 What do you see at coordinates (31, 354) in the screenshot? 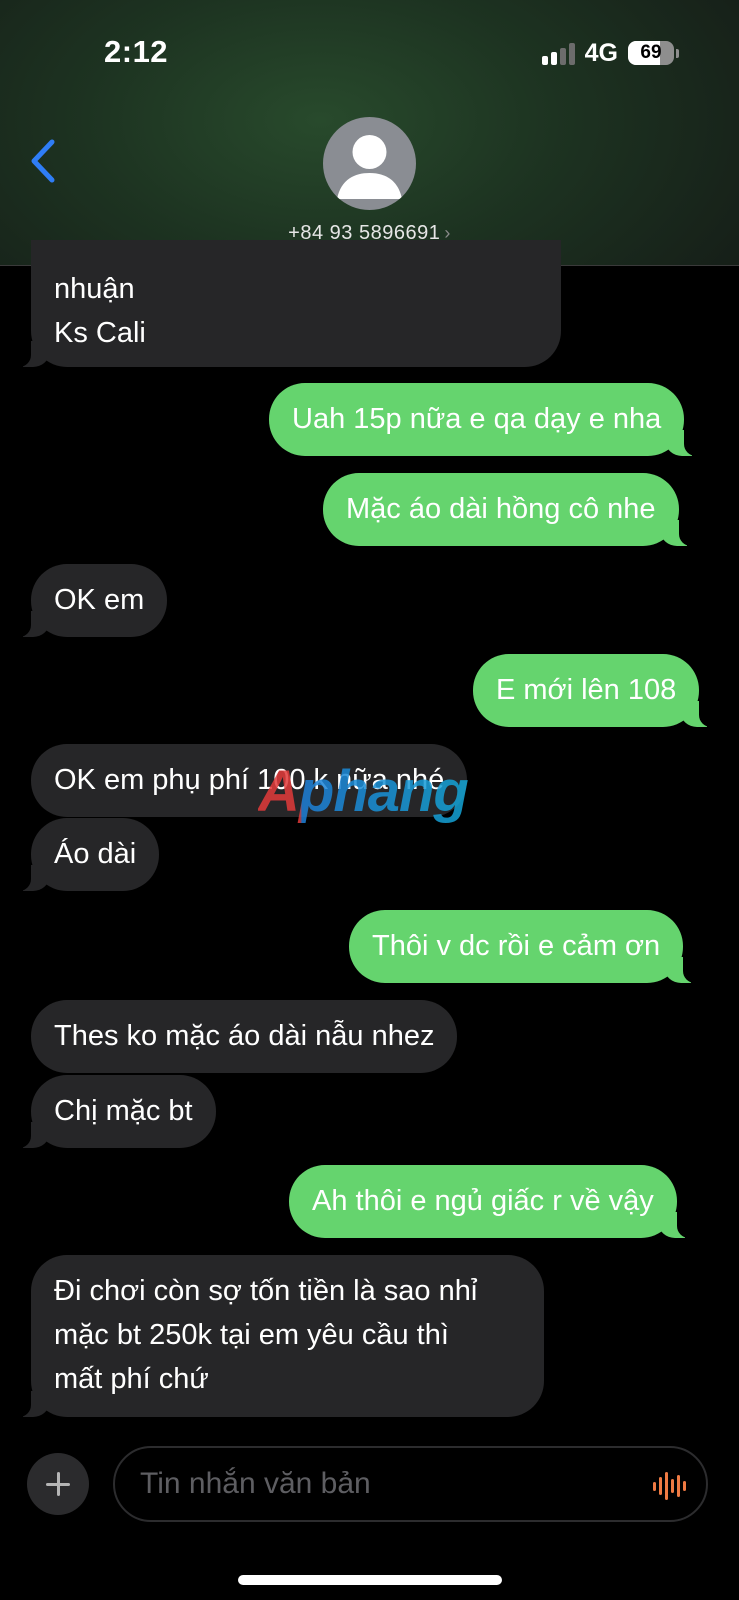
I see `bubble-tail` at bounding box center [31, 354].